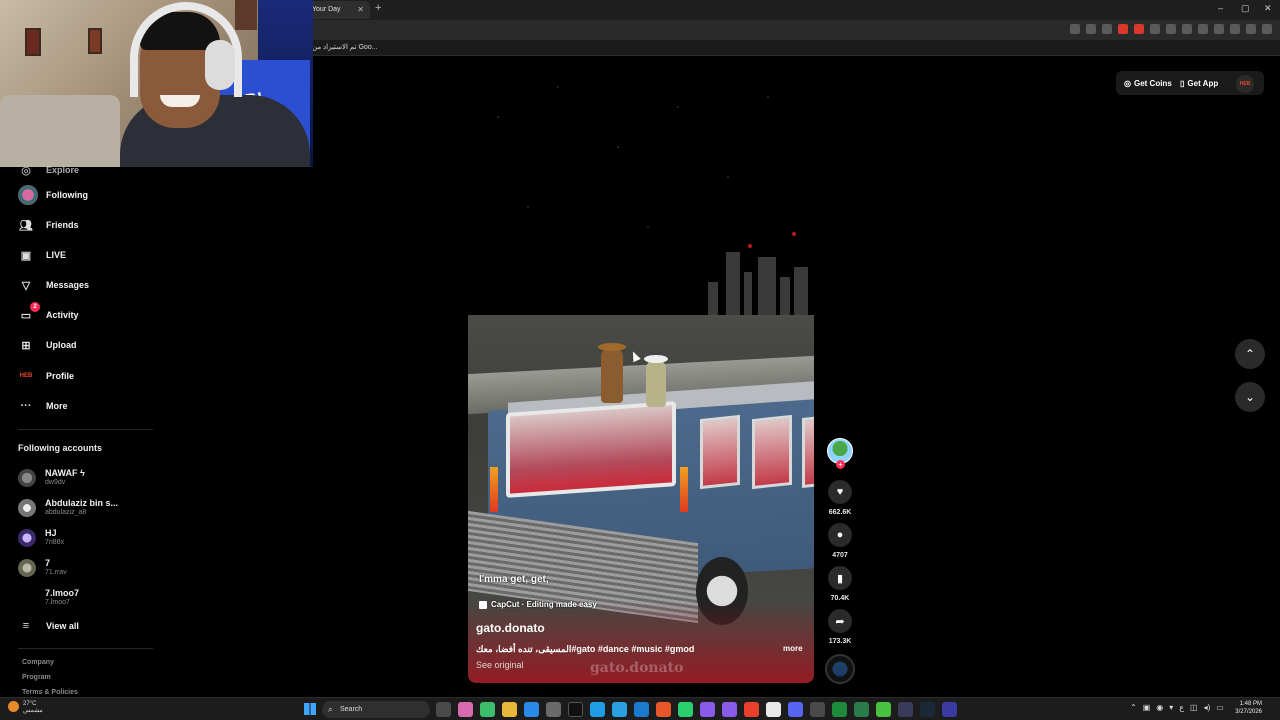  I want to click on share-button: ➦, so click(840, 621).